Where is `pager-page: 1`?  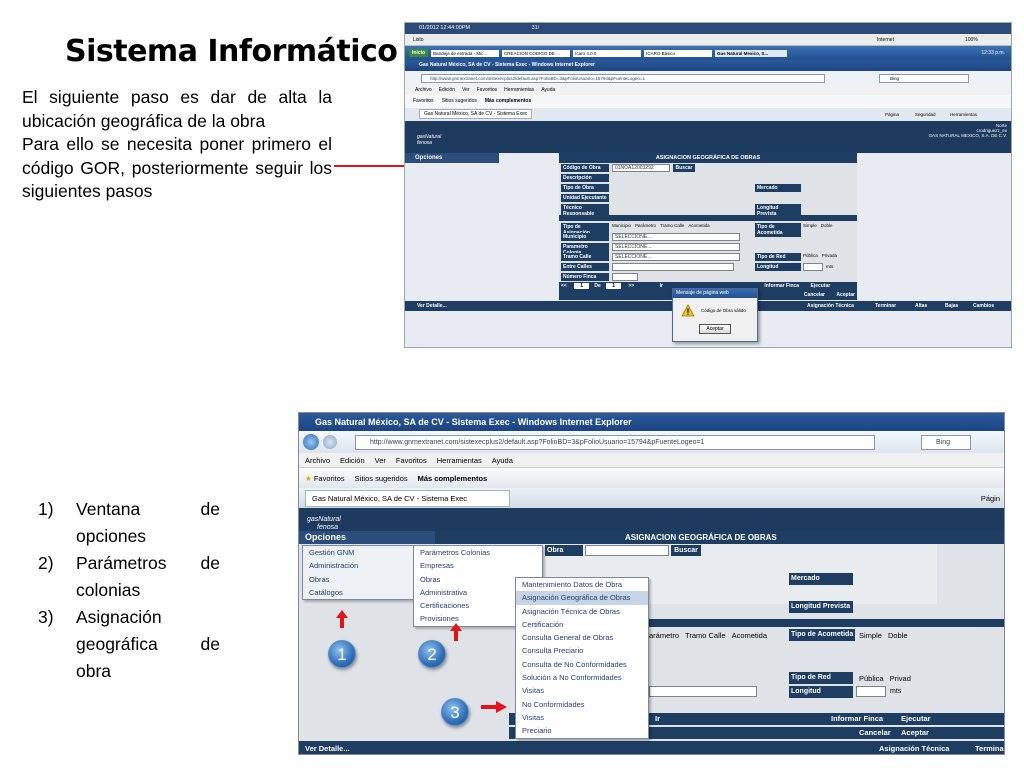
pager-page: 1 is located at coordinates (582, 286).